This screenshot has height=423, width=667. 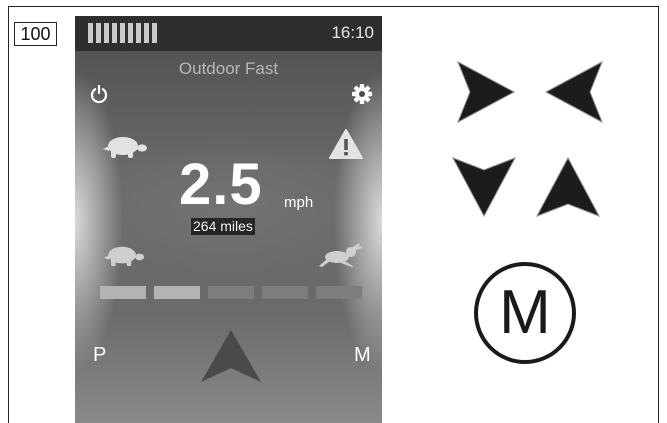 I want to click on speed-unit: mph, so click(x=299, y=202).